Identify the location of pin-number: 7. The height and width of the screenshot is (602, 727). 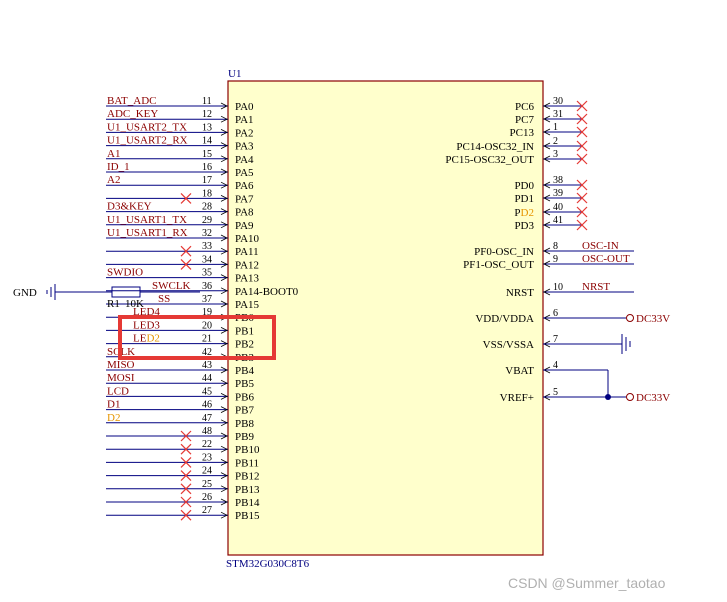
(555, 339).